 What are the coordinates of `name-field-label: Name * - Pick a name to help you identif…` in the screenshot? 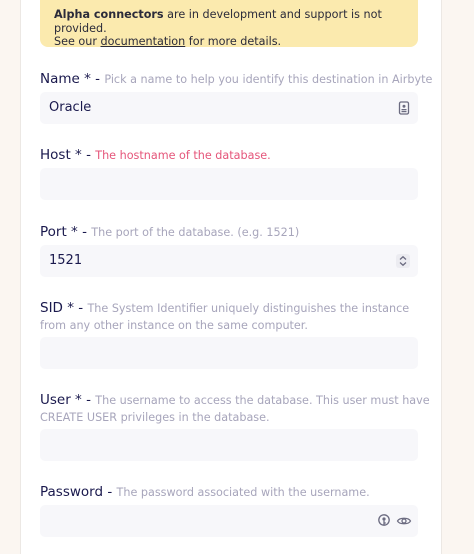 It's located at (236, 79).